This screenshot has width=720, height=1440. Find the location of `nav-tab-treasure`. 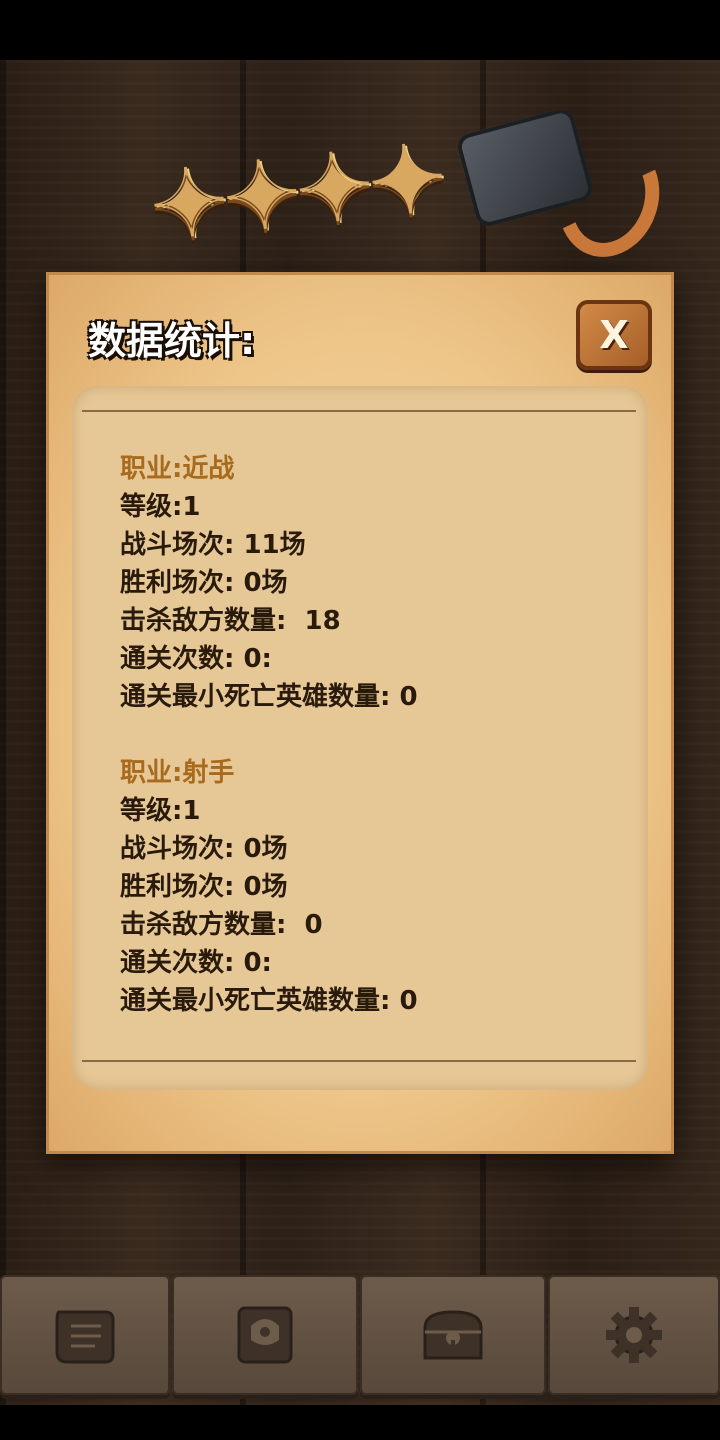

nav-tab-treasure is located at coordinates (453, 1335).